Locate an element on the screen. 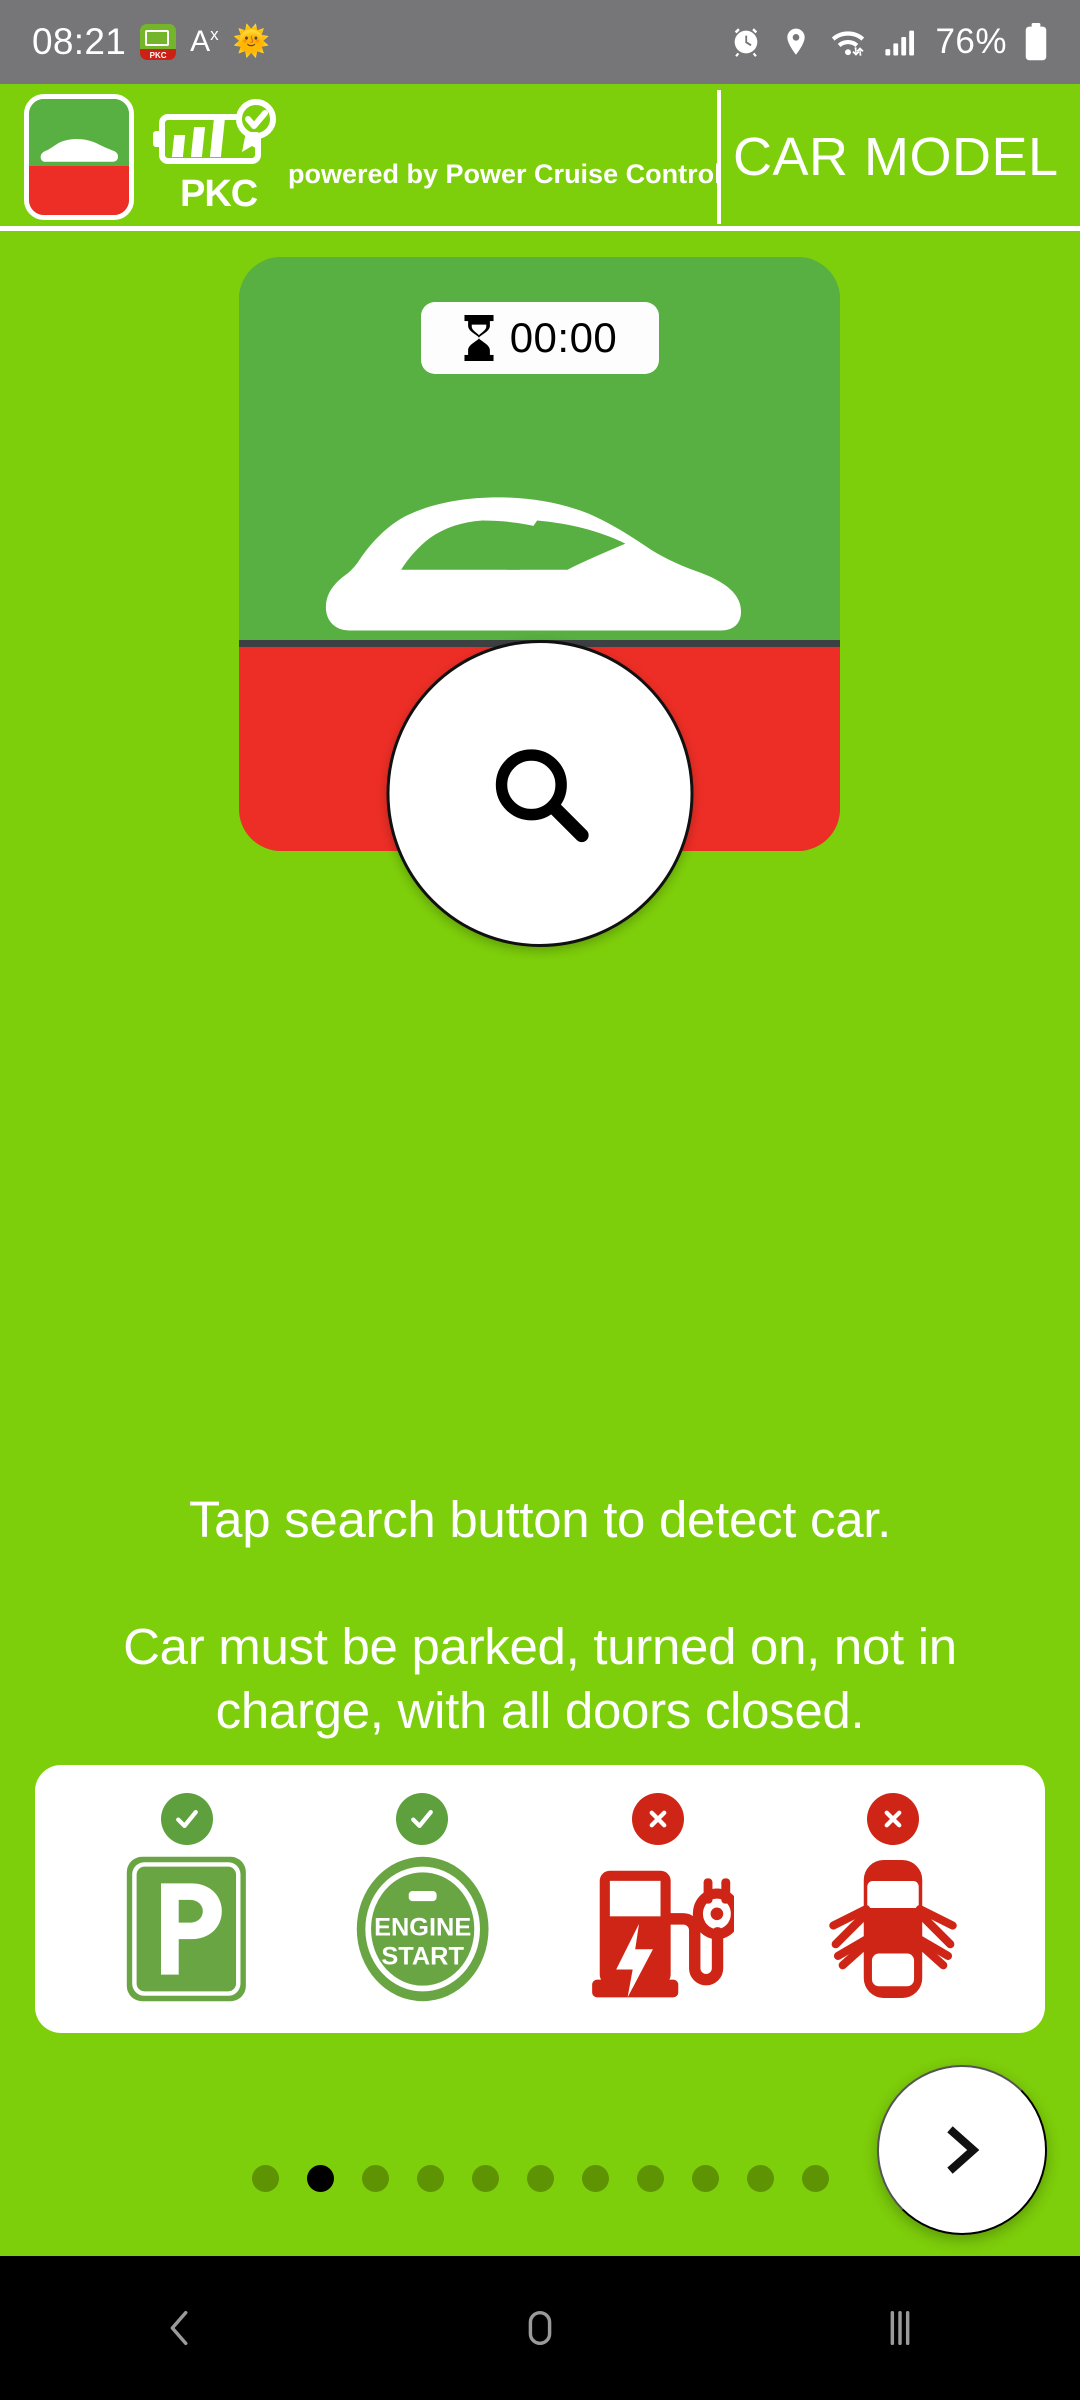 The image size is (1080, 2400). header-underline is located at coordinates (540, 228).